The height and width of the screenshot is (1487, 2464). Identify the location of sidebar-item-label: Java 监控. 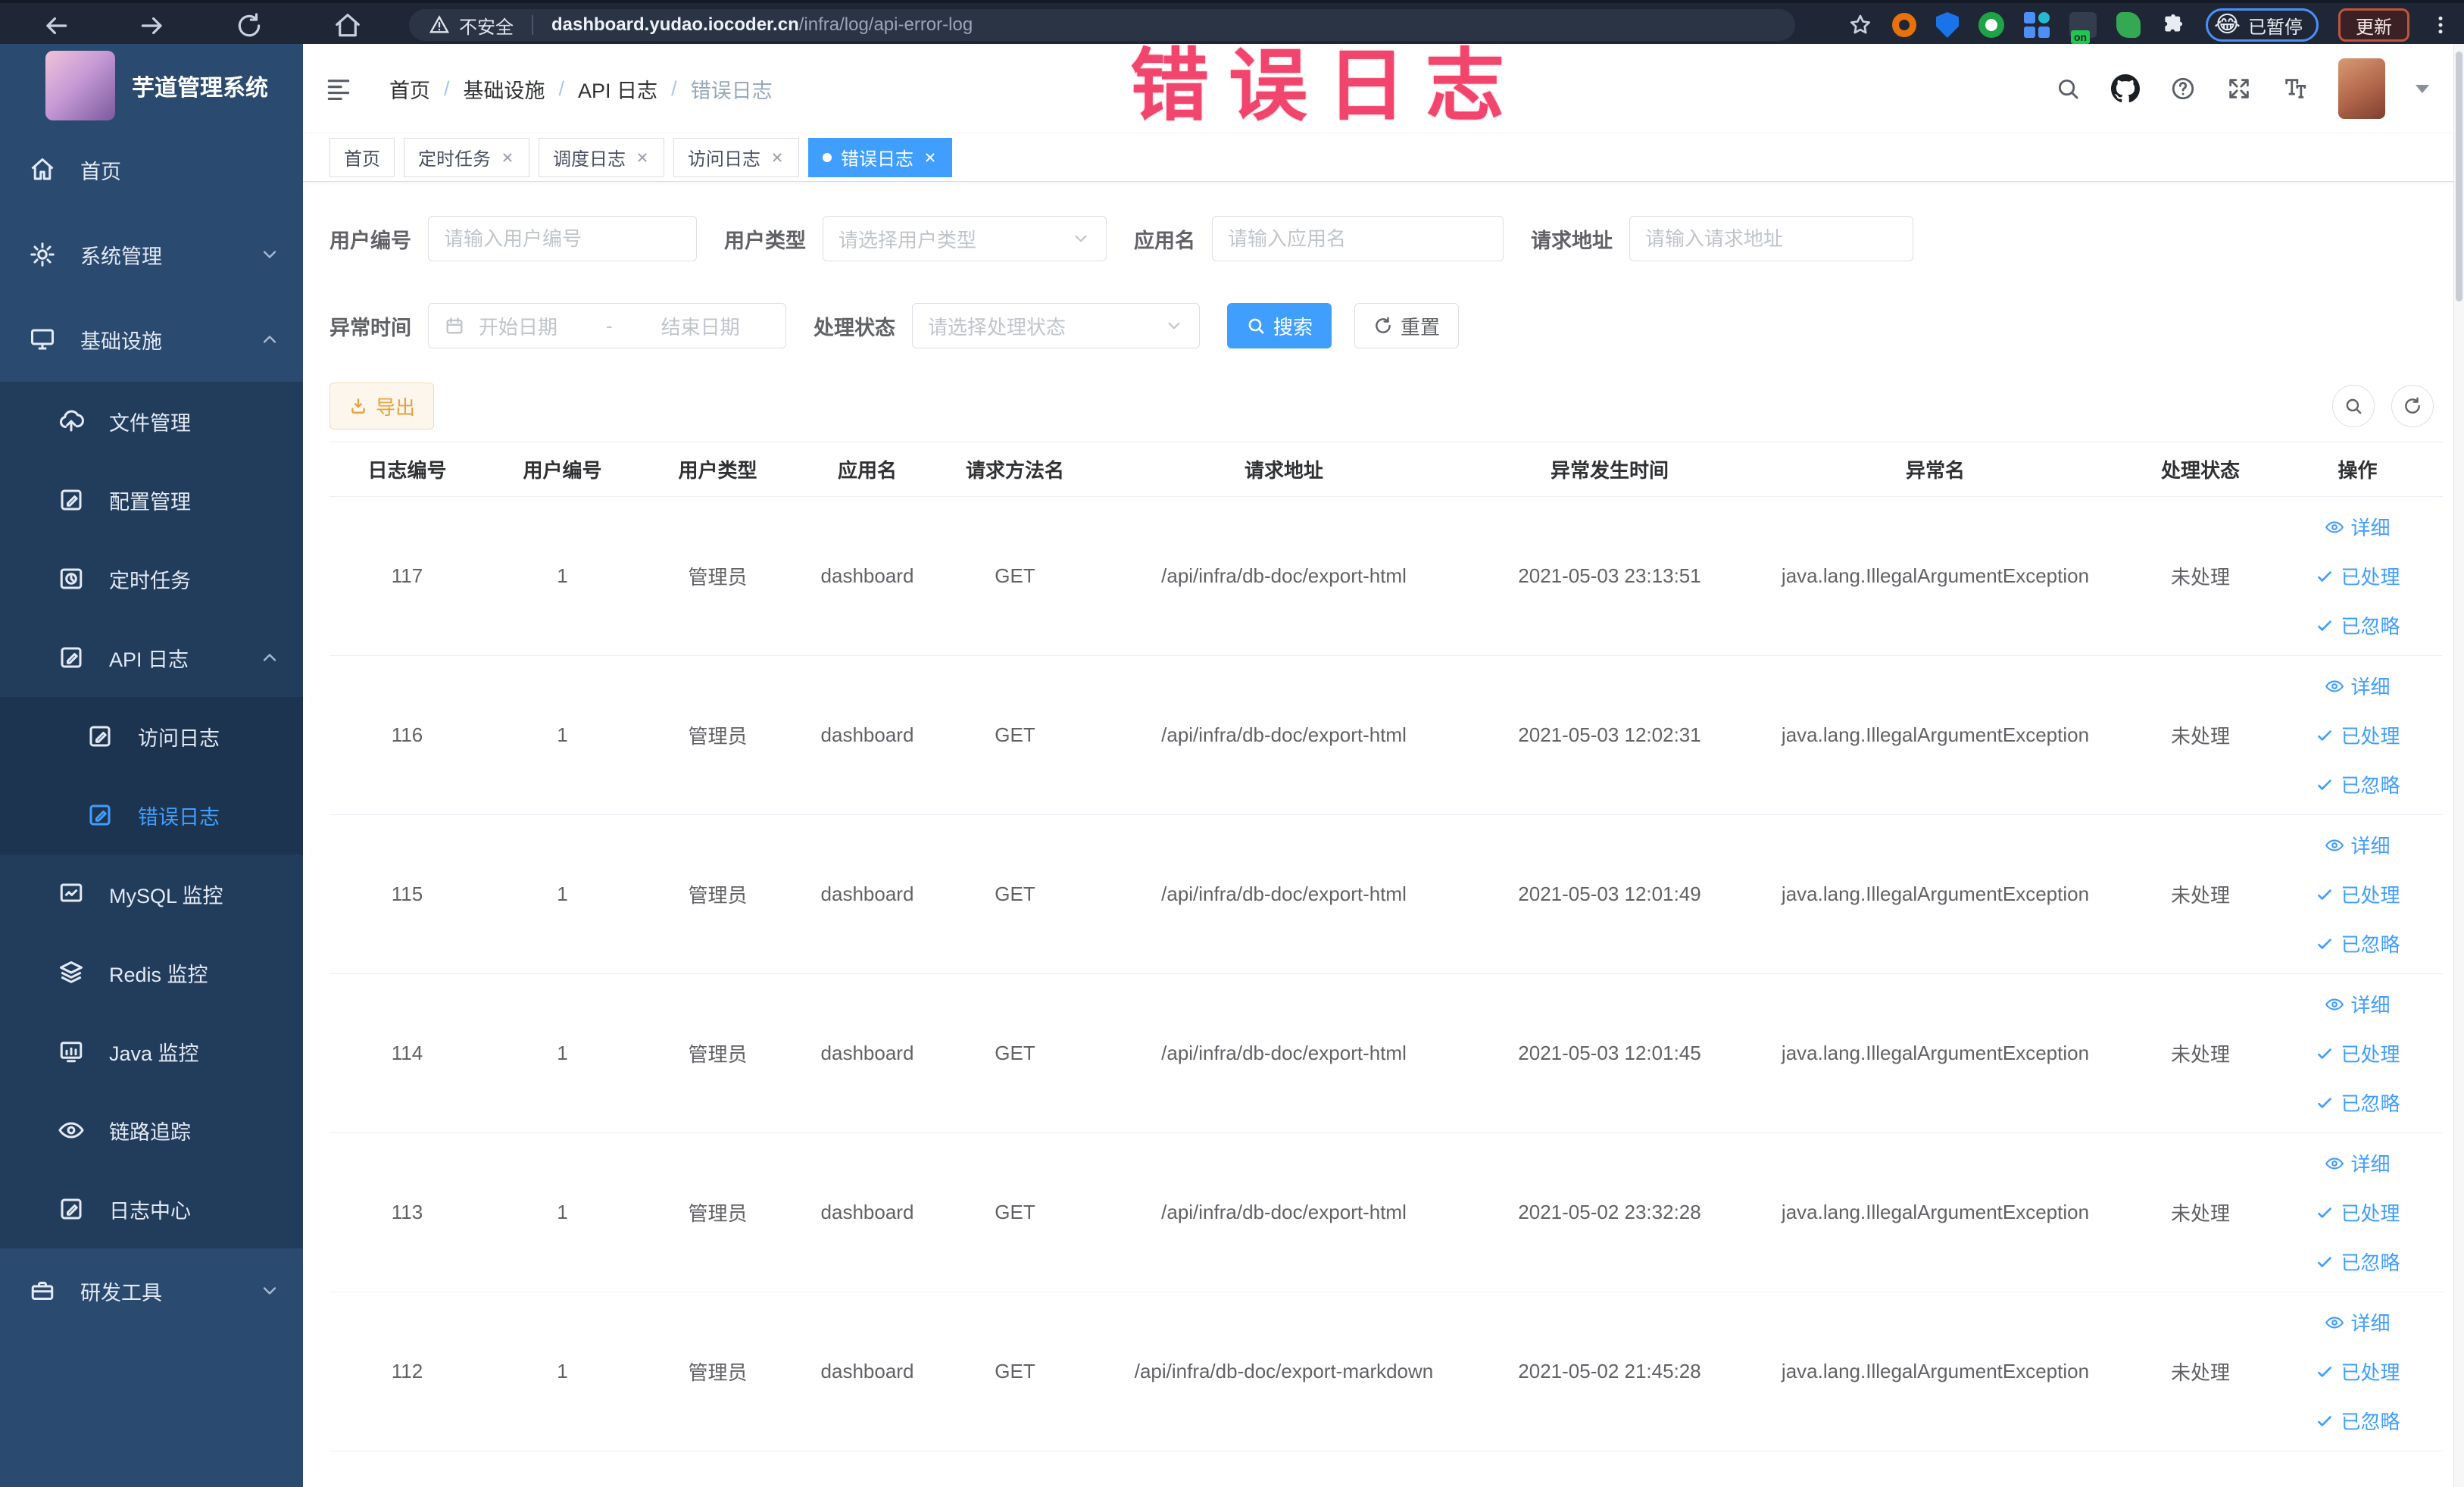
(154, 1053).